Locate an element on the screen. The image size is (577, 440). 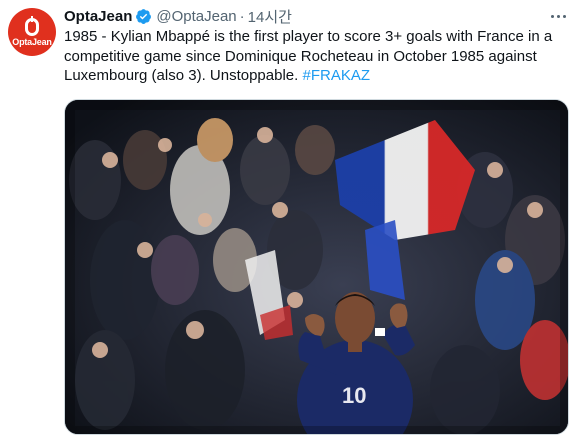
user-handle: @OptaJean is located at coordinates (196, 16).